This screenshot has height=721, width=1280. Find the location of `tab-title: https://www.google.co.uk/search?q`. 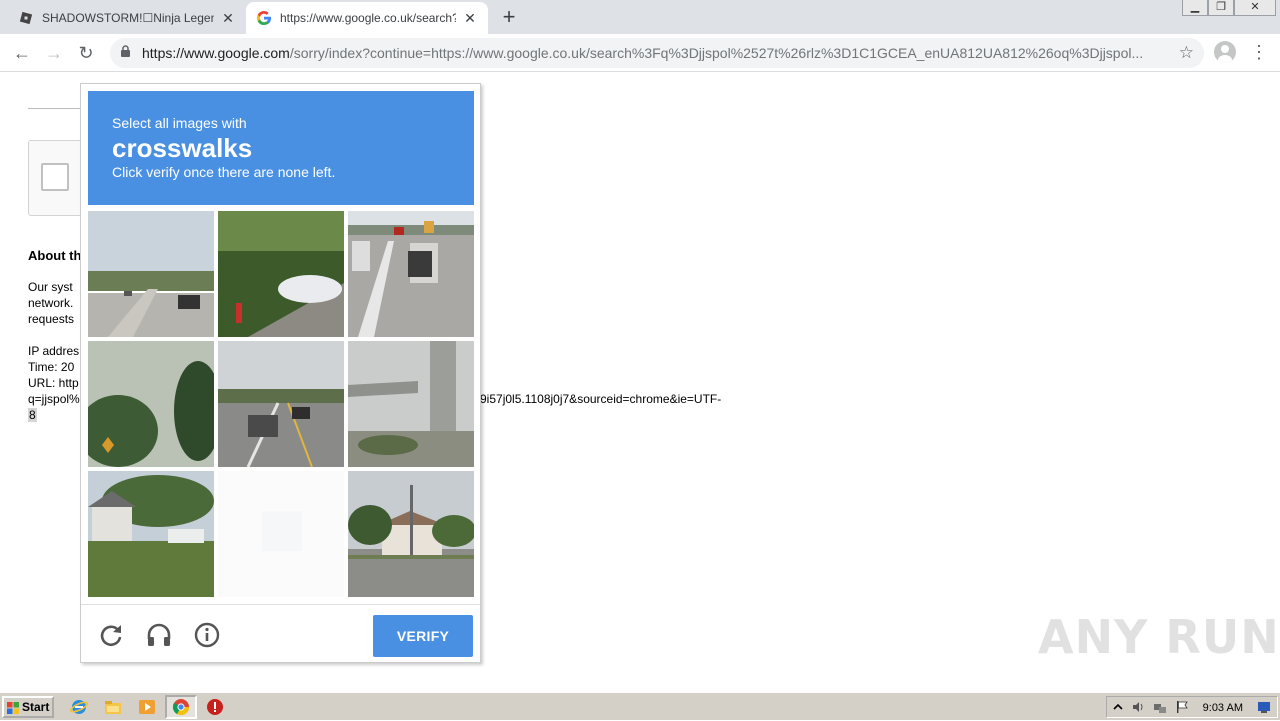

tab-title: https://www.google.co.uk/search?q is located at coordinates (368, 18).